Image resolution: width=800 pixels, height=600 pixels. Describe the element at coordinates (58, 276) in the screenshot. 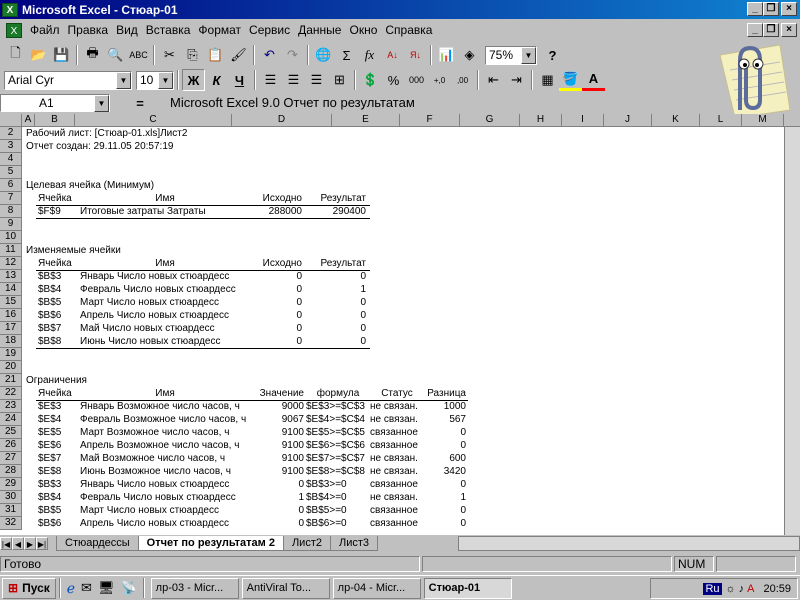

I see `table-cell: $B$3` at that location.